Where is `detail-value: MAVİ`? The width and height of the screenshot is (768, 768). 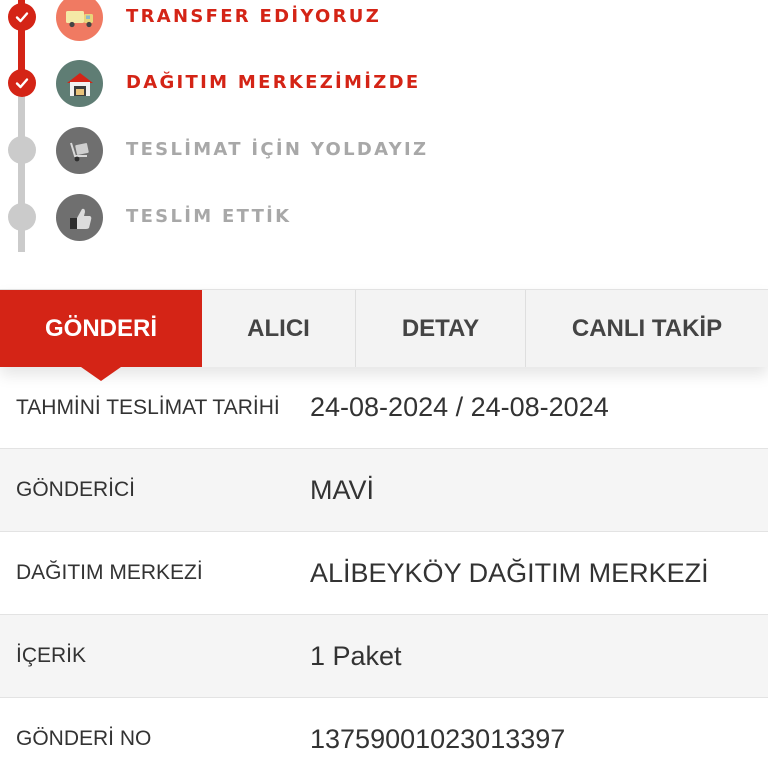 detail-value: MAVİ is located at coordinates (342, 489).